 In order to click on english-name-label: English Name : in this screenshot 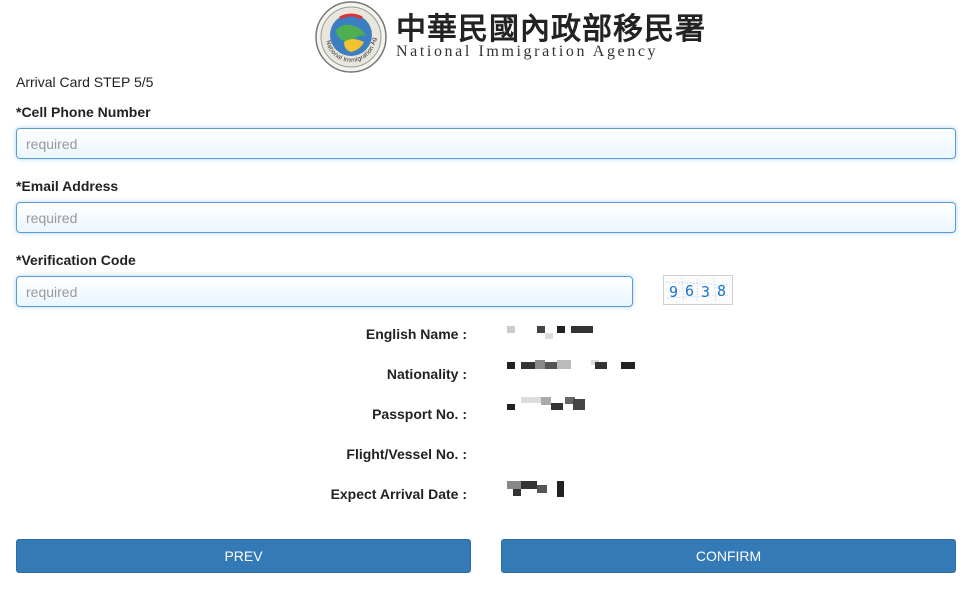, I will do `click(416, 334)`.